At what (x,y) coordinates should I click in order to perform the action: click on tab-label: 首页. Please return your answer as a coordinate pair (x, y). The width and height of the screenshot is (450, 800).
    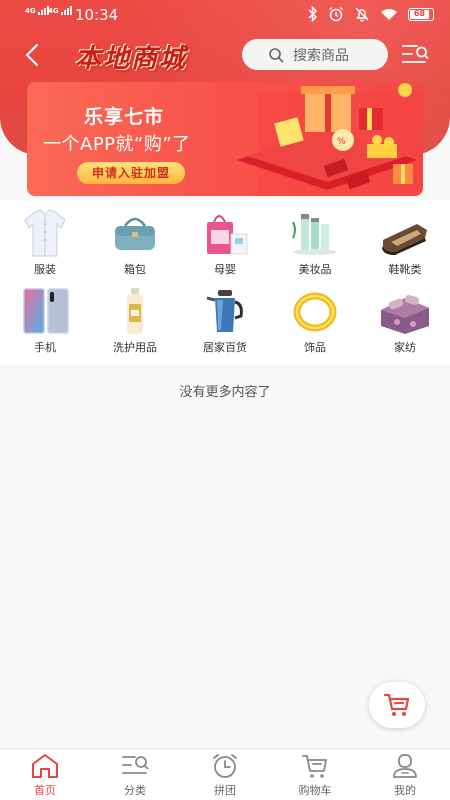
    Looking at the image, I should click on (45, 790).